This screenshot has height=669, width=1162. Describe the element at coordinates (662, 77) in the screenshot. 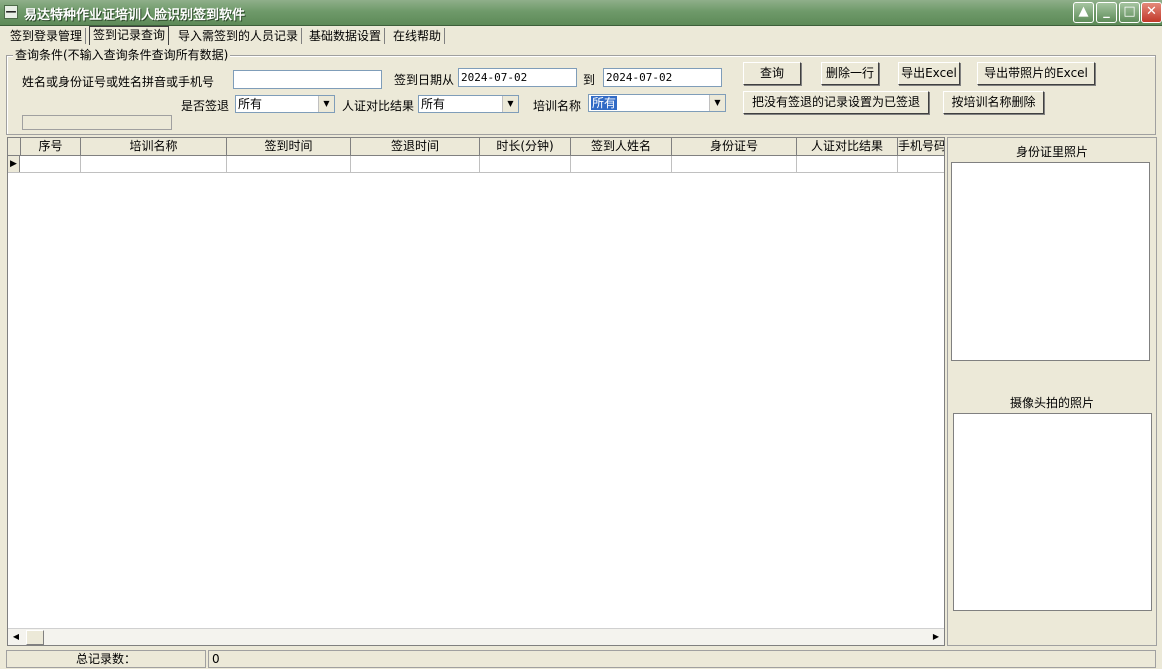

I see `date-to-input: 2024-07-02` at that location.